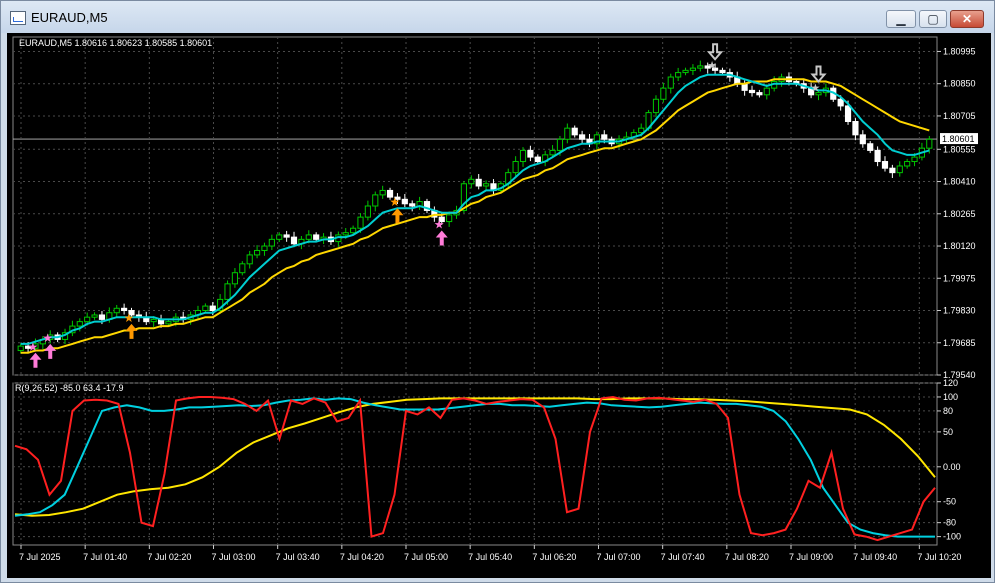 The height and width of the screenshot is (583, 995). Describe the element at coordinates (959, 149) in the screenshot. I see `price-tick-label: 1.80555` at that location.